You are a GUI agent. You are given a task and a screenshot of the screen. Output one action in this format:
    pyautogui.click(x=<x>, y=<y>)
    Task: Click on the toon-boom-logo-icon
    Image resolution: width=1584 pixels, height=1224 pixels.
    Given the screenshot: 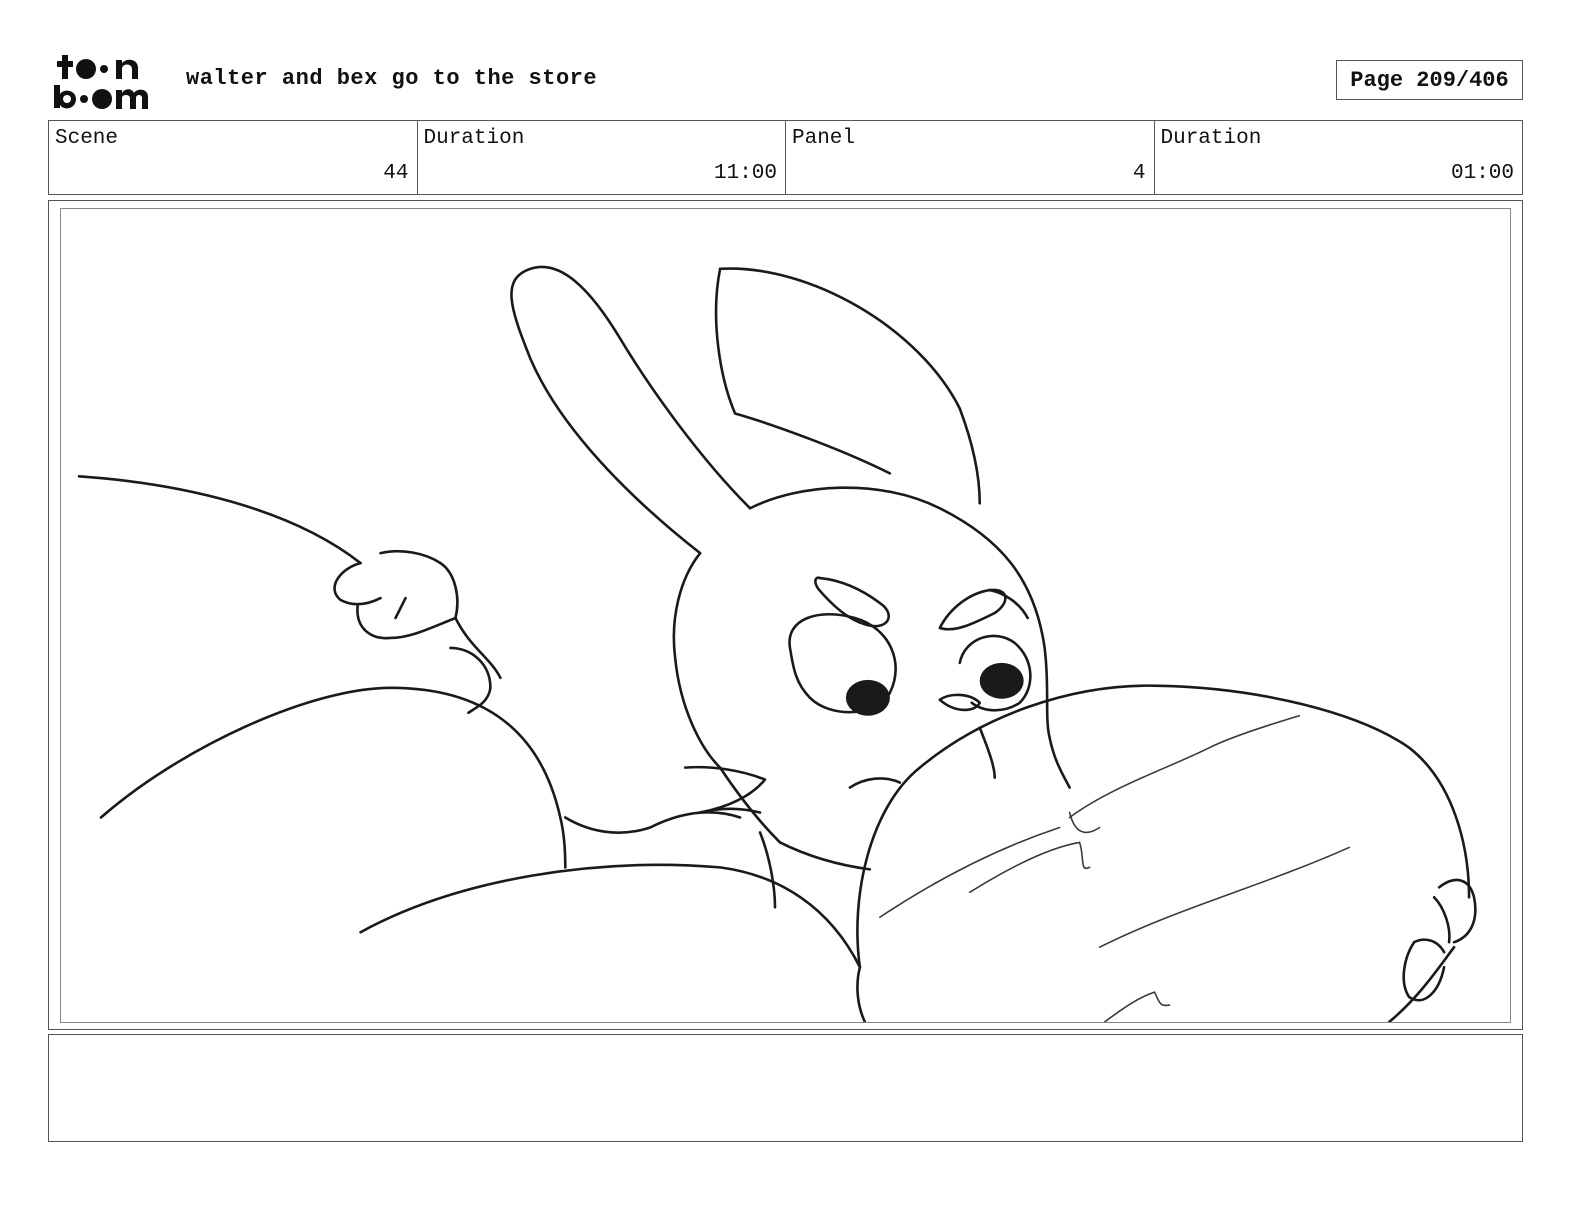 What is the action you would take?
    pyautogui.click(x=101, y=82)
    